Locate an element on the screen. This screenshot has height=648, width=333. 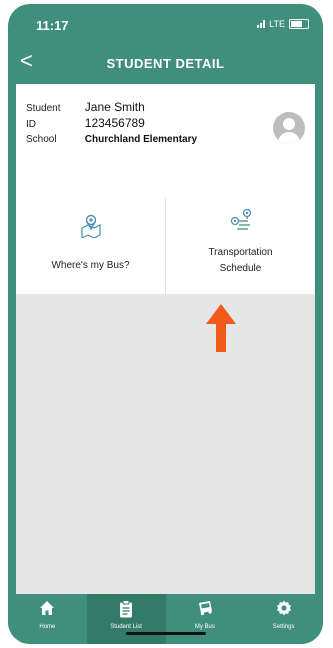
school-label: School is located at coordinates (41, 139).